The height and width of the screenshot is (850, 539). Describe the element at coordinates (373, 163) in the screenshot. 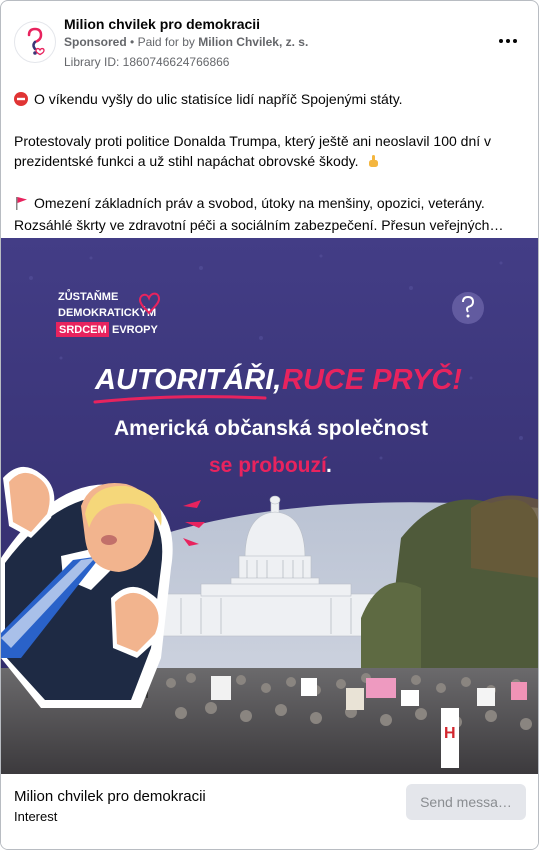

I see `pointing-hand-icon` at that location.